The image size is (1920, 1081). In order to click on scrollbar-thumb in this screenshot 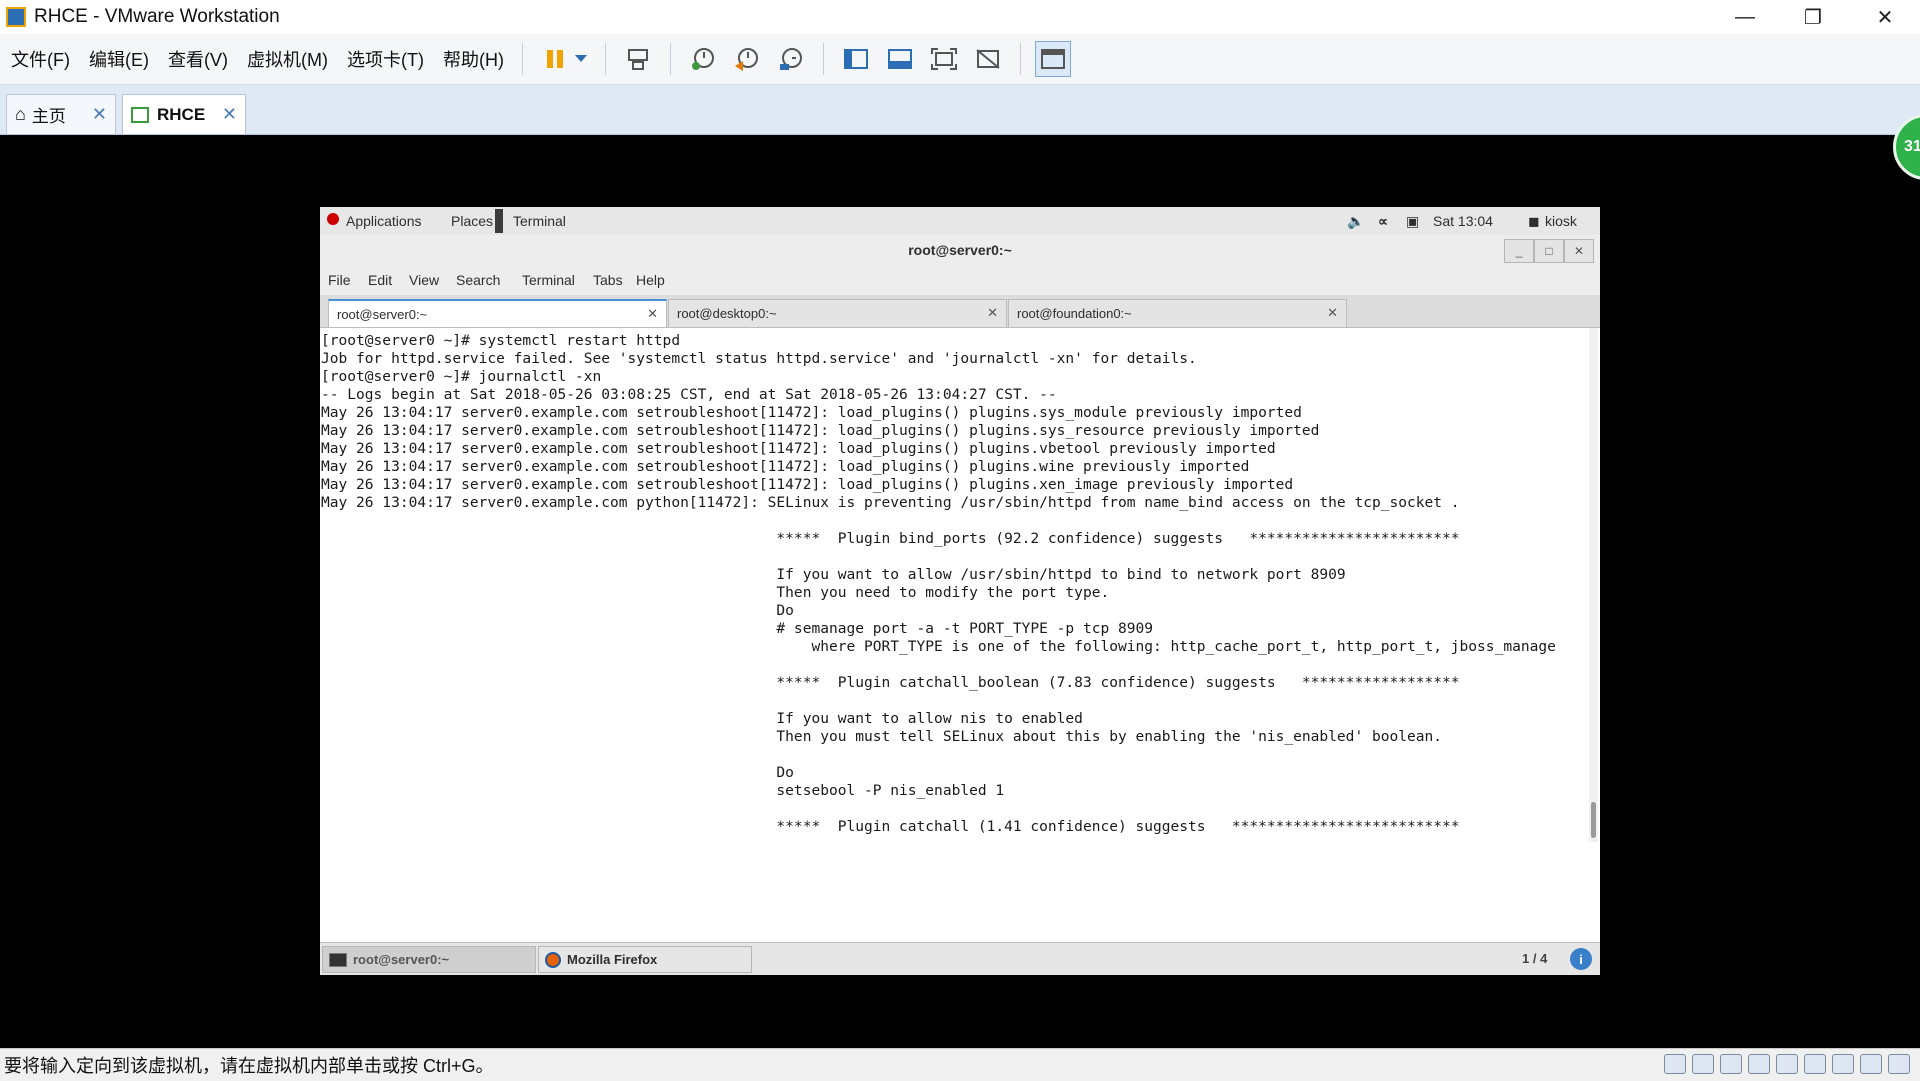, I will do `click(1593, 820)`.